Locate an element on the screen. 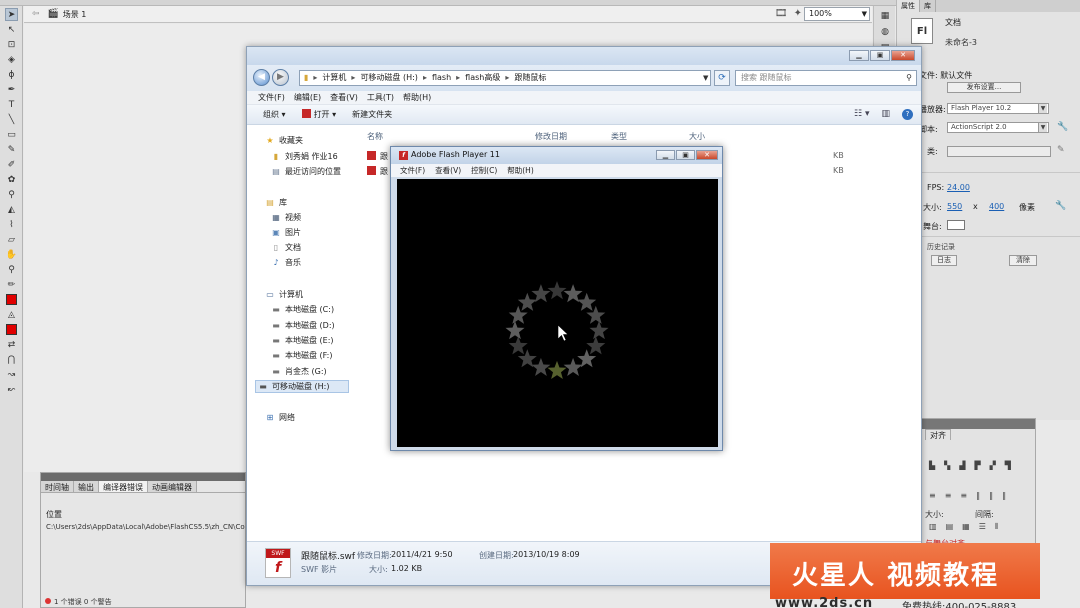 The width and height of the screenshot is (1080, 608). refresh-icon: ⟳ is located at coordinates (722, 78).